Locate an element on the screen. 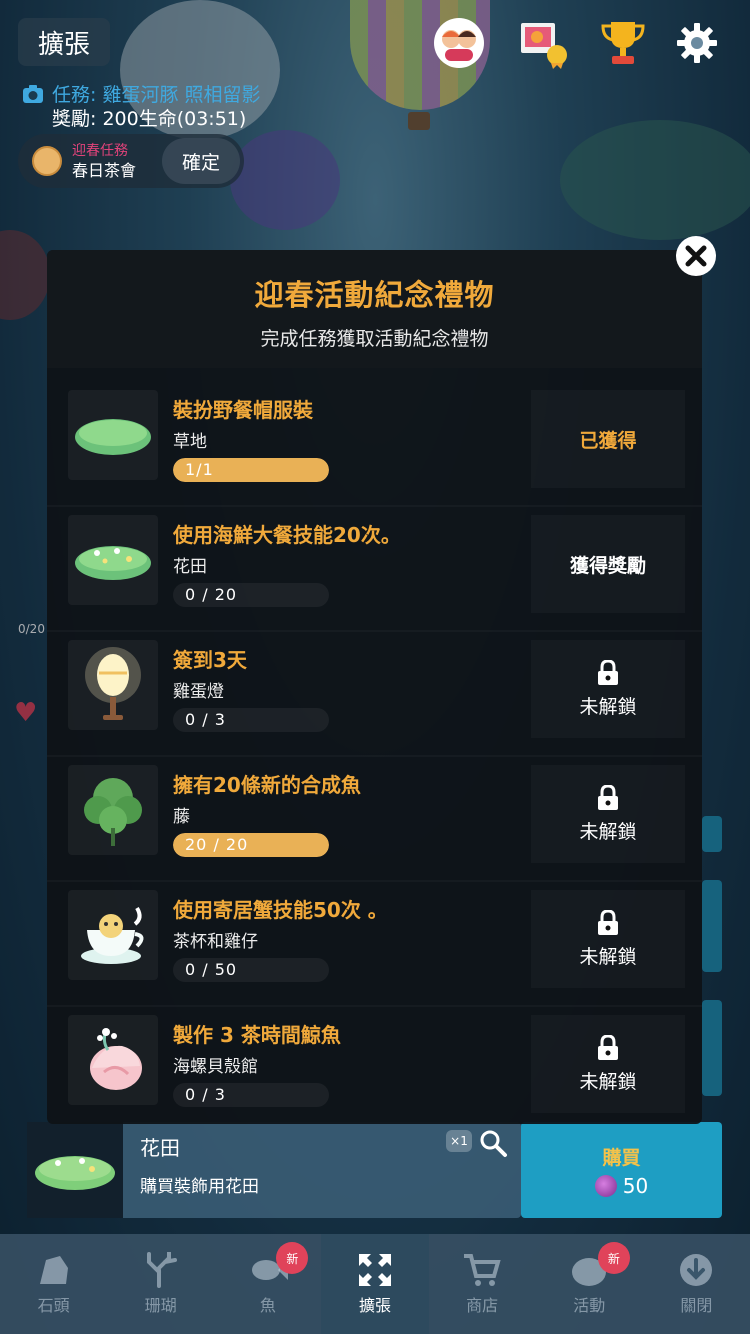  egg-lamp-icon is located at coordinates (113, 685).